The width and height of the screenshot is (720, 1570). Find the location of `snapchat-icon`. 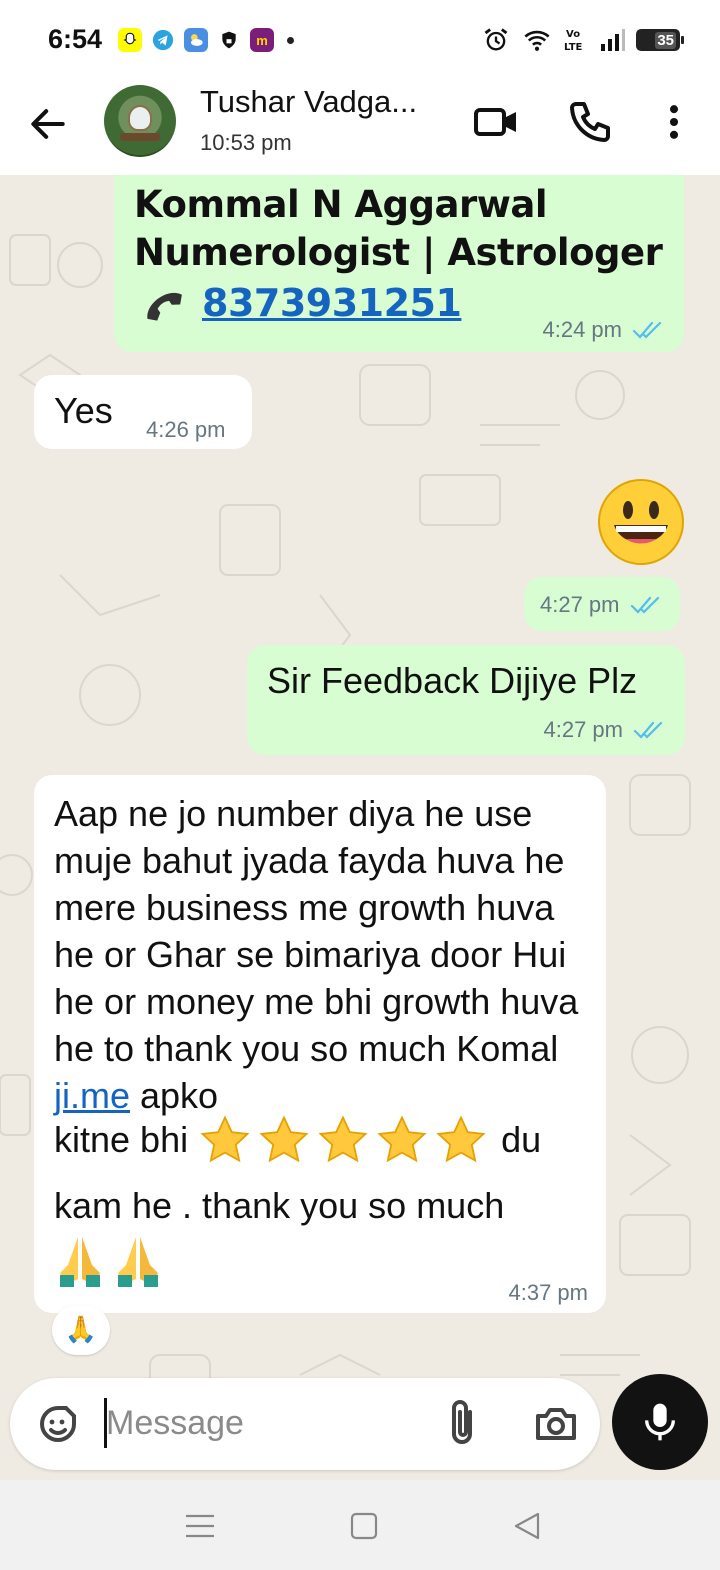

snapchat-icon is located at coordinates (130, 40).